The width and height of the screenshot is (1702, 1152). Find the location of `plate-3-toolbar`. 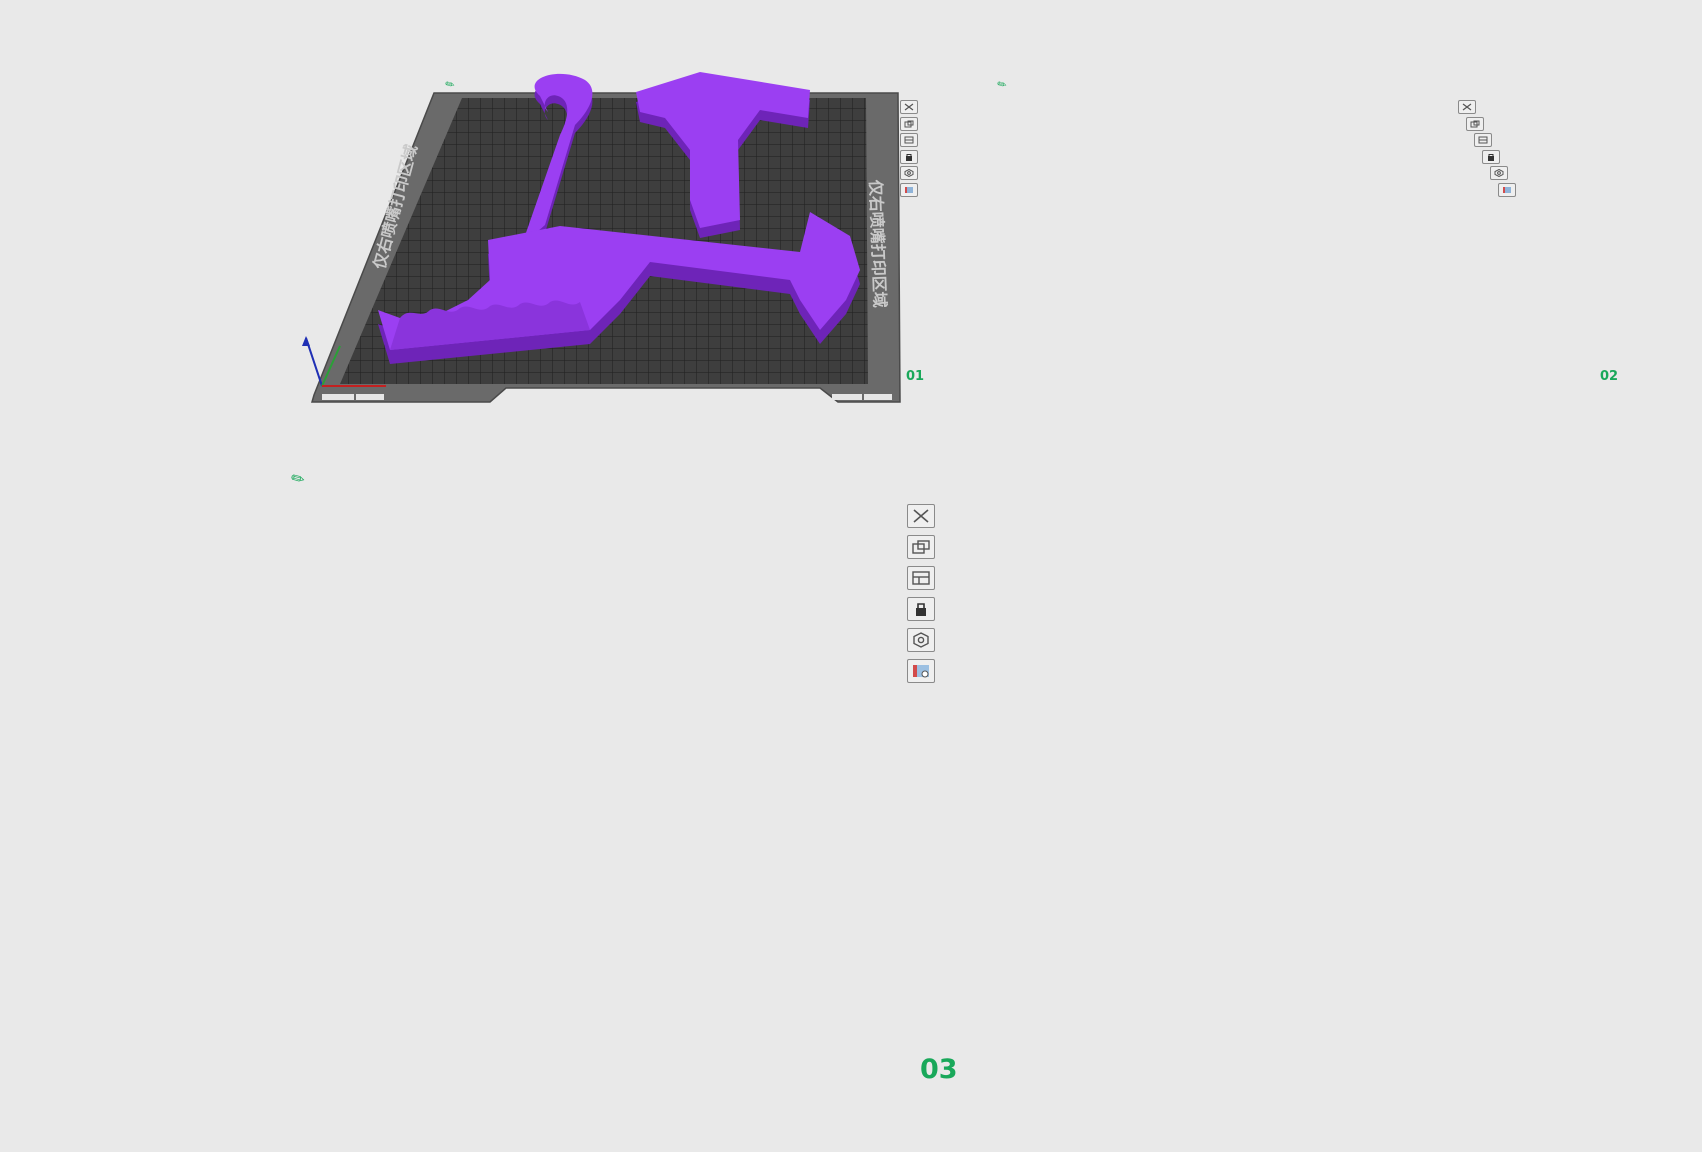

plate-3-toolbar is located at coordinates (921, 597).